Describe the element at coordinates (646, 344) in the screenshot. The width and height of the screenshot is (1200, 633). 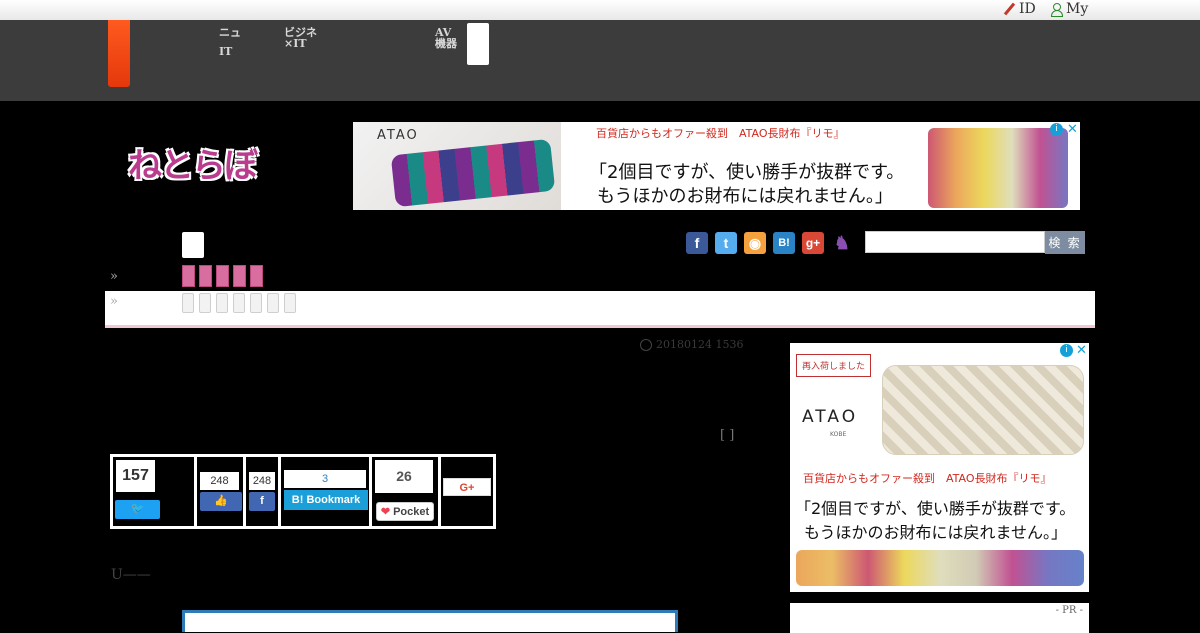
I see `clock-icon` at that location.